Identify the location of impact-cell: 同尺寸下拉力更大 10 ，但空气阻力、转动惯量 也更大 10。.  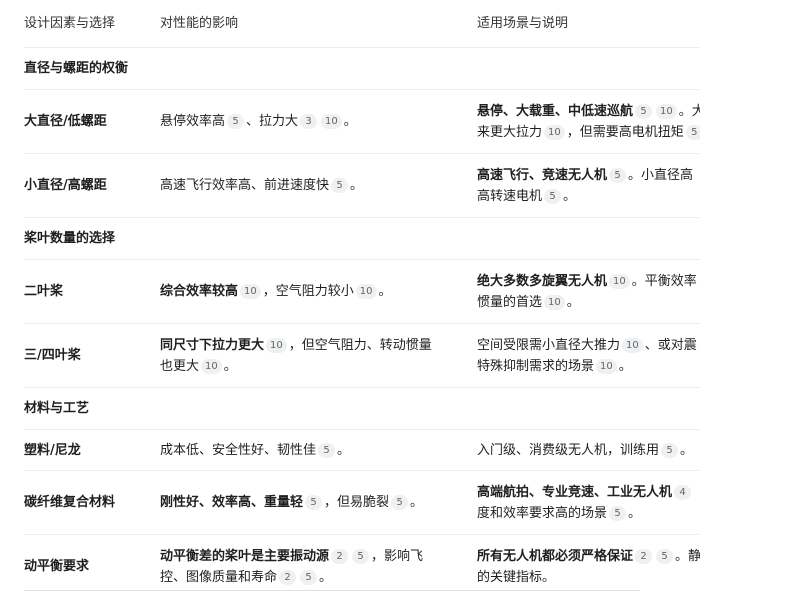
(318, 355).